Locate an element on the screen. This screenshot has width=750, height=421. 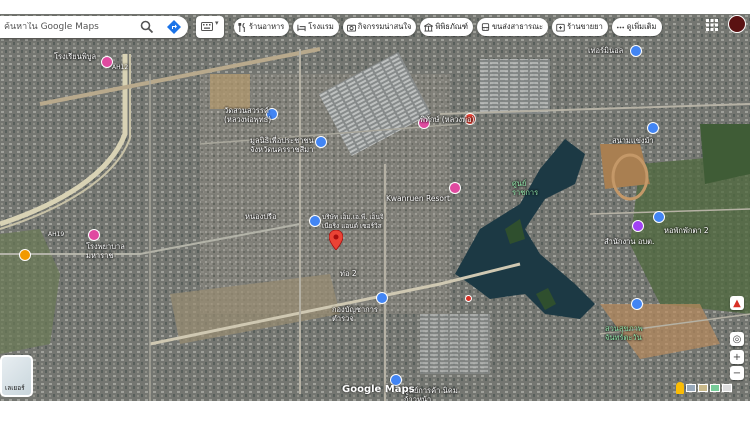
location-marker-icon is located at coordinates (336, 240).